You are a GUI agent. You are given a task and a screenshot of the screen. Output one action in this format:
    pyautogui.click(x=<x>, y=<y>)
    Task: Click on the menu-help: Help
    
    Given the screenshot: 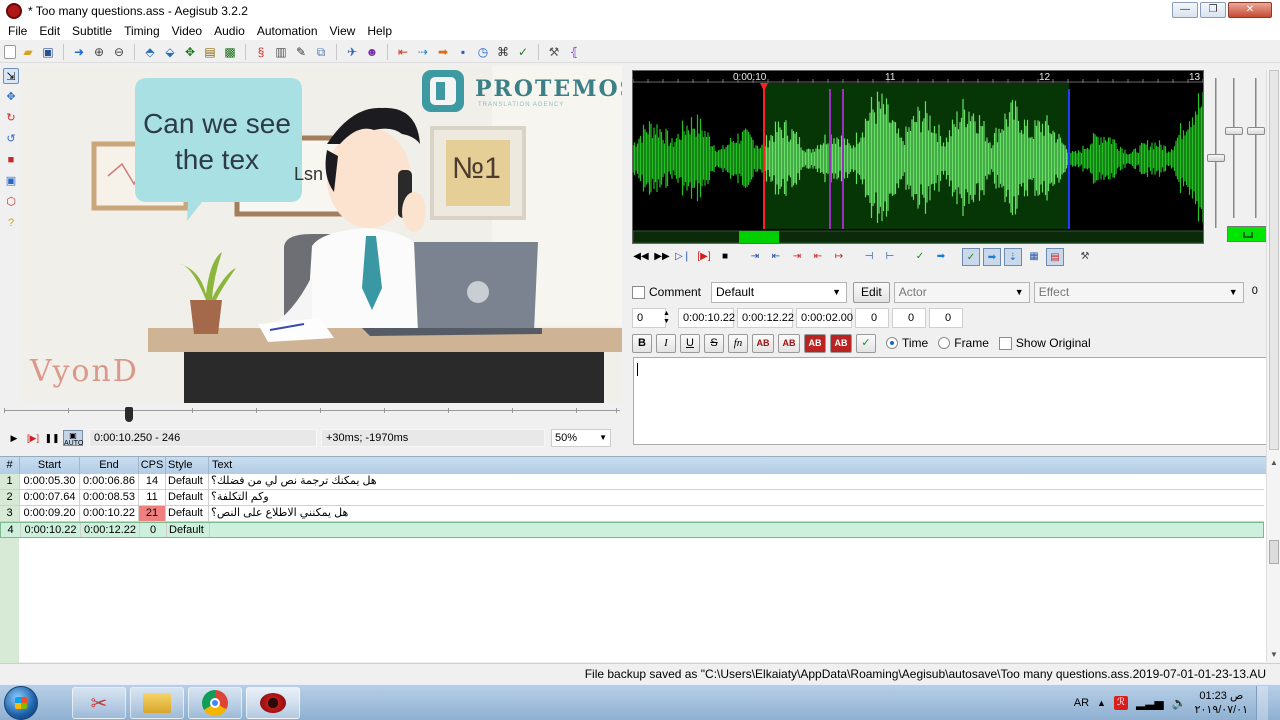 What is the action you would take?
    pyautogui.click(x=379, y=31)
    